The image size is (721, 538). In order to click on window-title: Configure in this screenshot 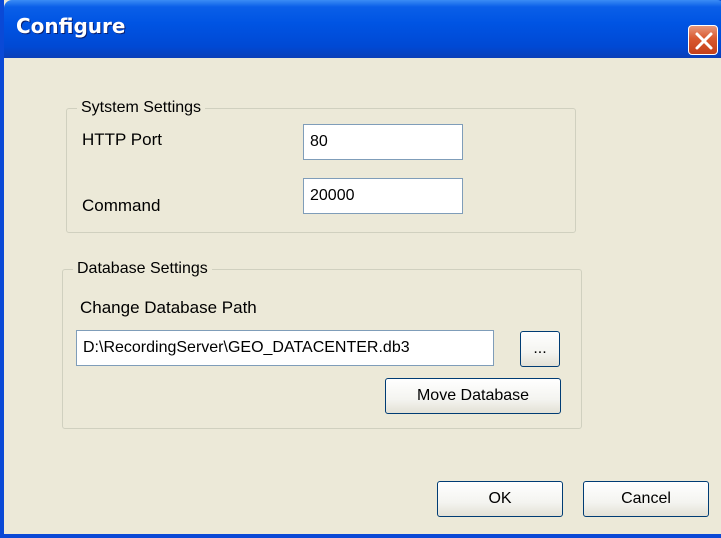, I will do `click(71, 26)`.